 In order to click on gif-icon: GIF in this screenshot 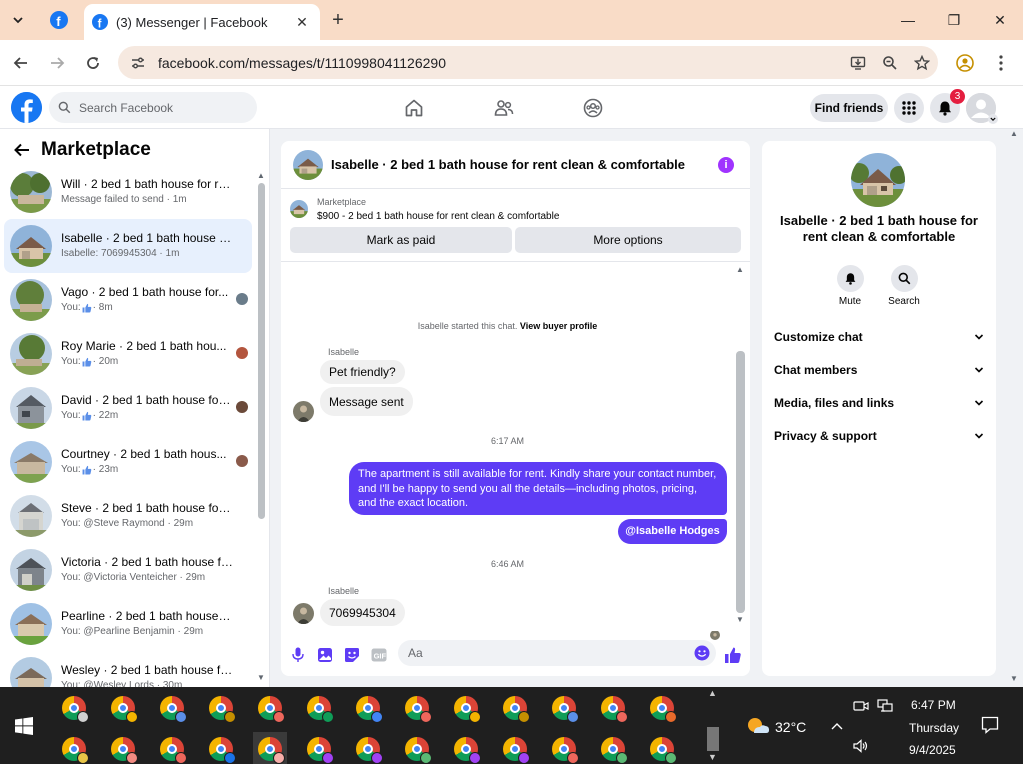, I will do `click(379, 655)`.